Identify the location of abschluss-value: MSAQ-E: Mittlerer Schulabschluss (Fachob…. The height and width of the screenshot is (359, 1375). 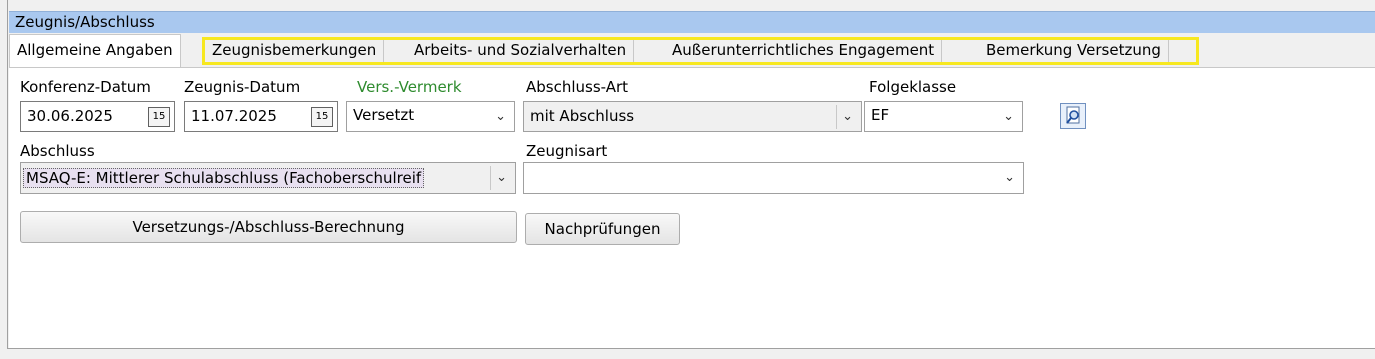
(224, 178).